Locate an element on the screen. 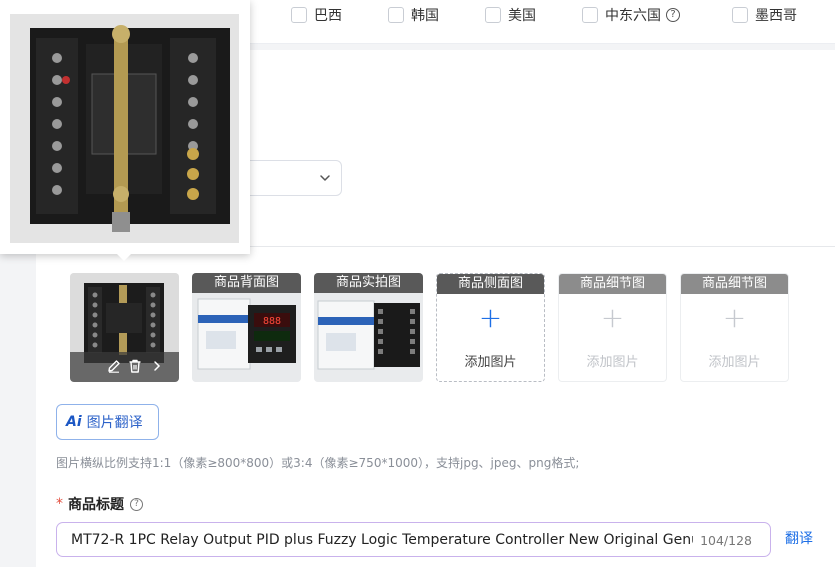  country-checkbox-mexico: 墨西哥 is located at coordinates (764, 15).